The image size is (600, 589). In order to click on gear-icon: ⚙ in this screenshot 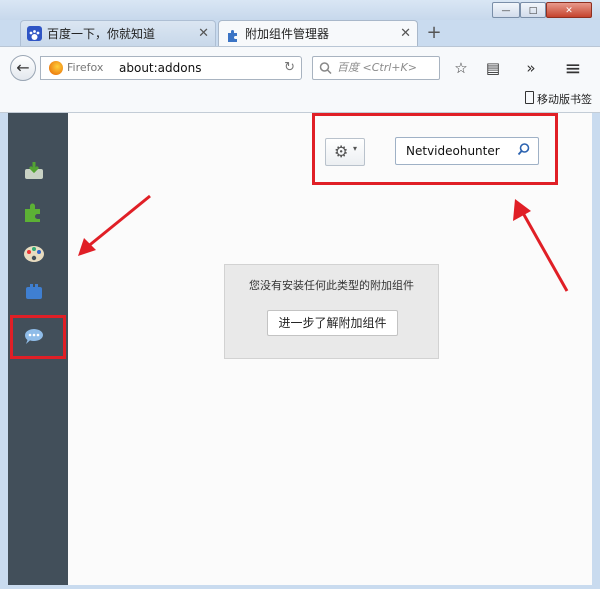, I will do `click(341, 151)`.